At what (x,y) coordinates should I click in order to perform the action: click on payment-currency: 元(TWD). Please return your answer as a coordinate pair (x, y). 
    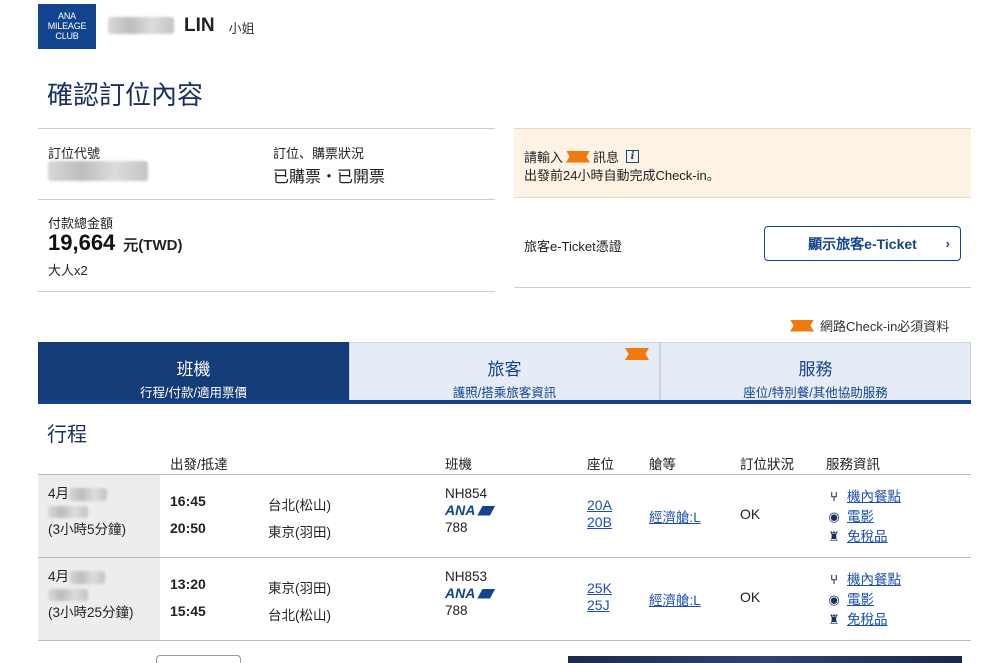
    Looking at the image, I should click on (153, 245).